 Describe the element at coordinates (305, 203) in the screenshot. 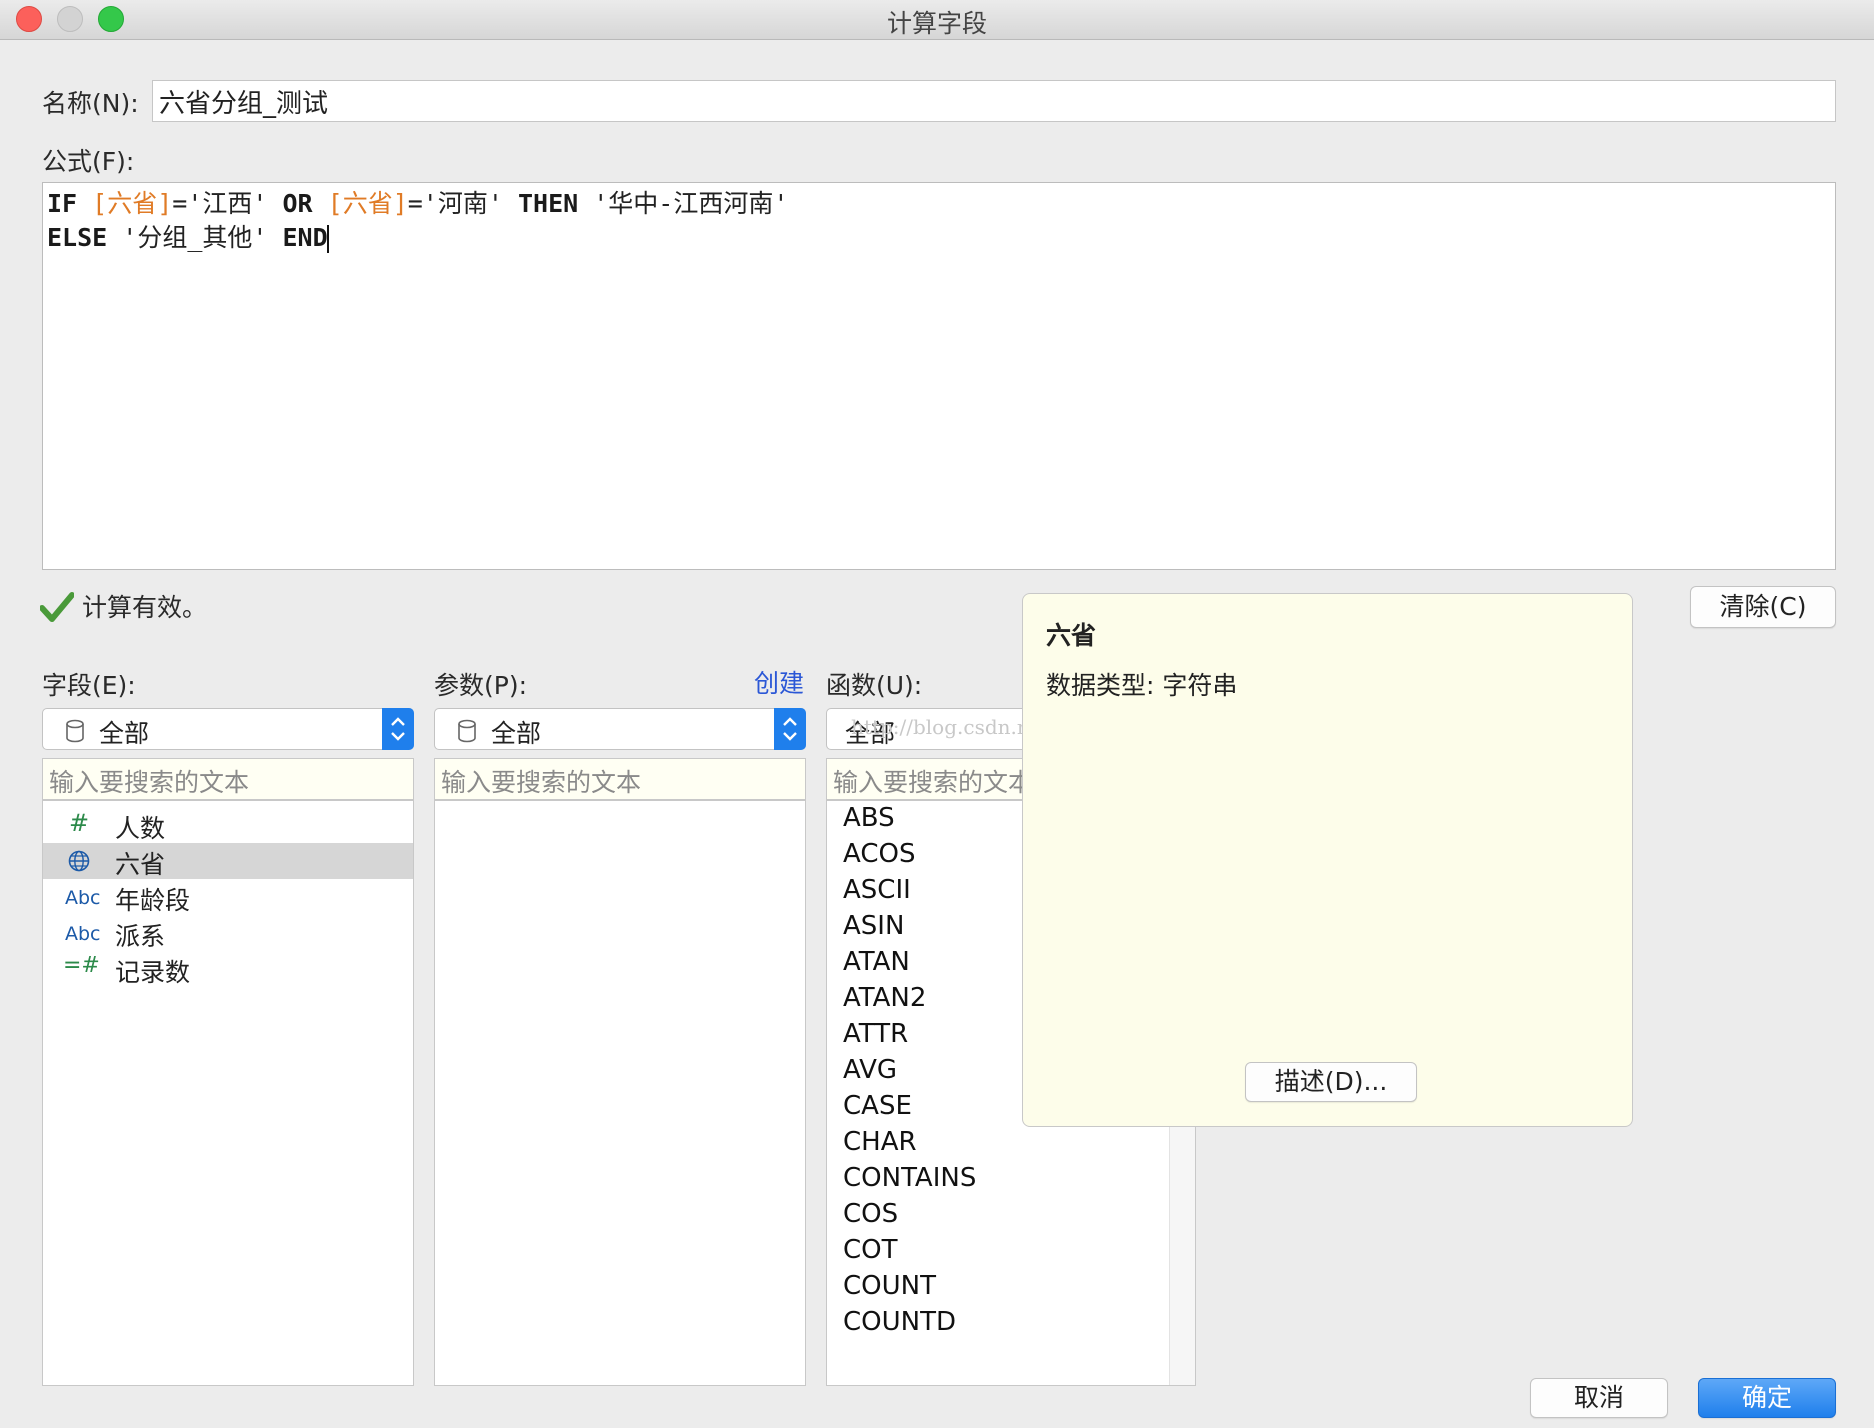

I see `formula-token-kw: OR` at that location.